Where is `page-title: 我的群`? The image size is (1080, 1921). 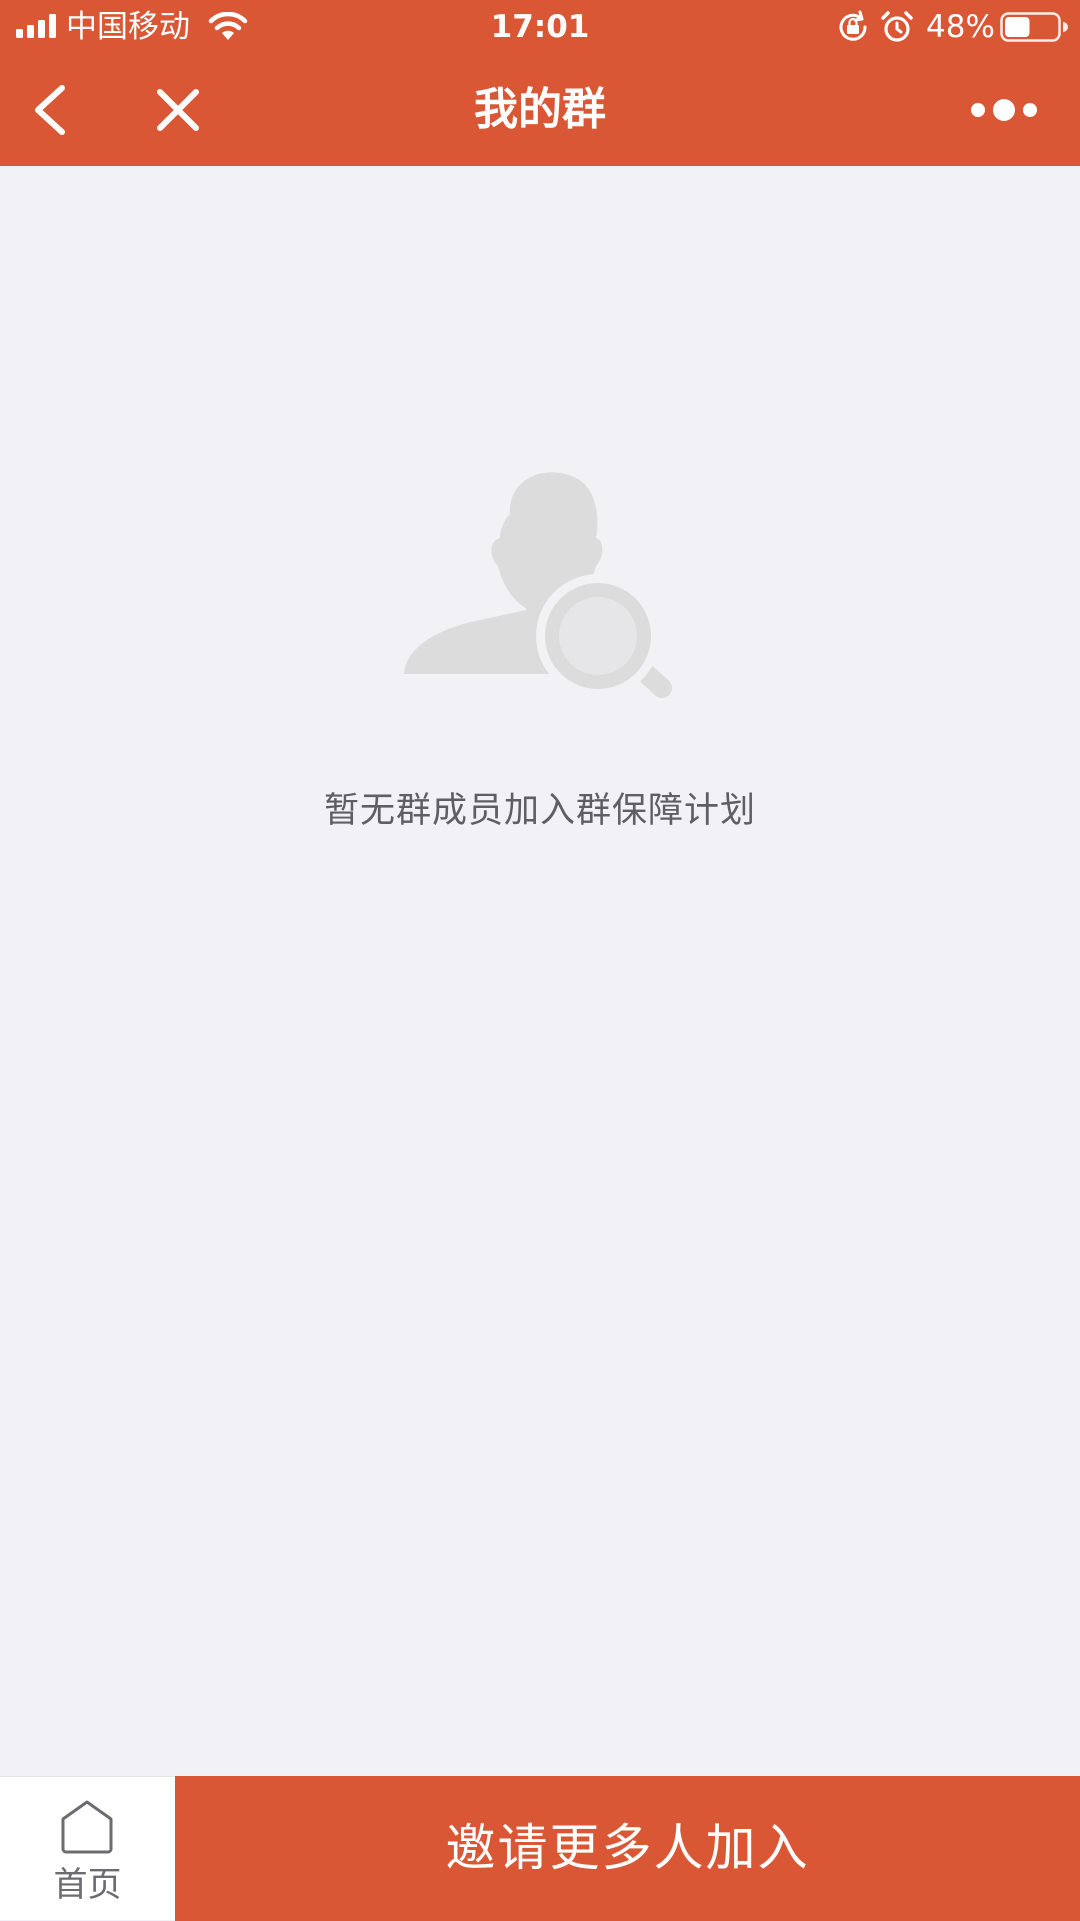
page-title: 我的群 is located at coordinates (540, 109).